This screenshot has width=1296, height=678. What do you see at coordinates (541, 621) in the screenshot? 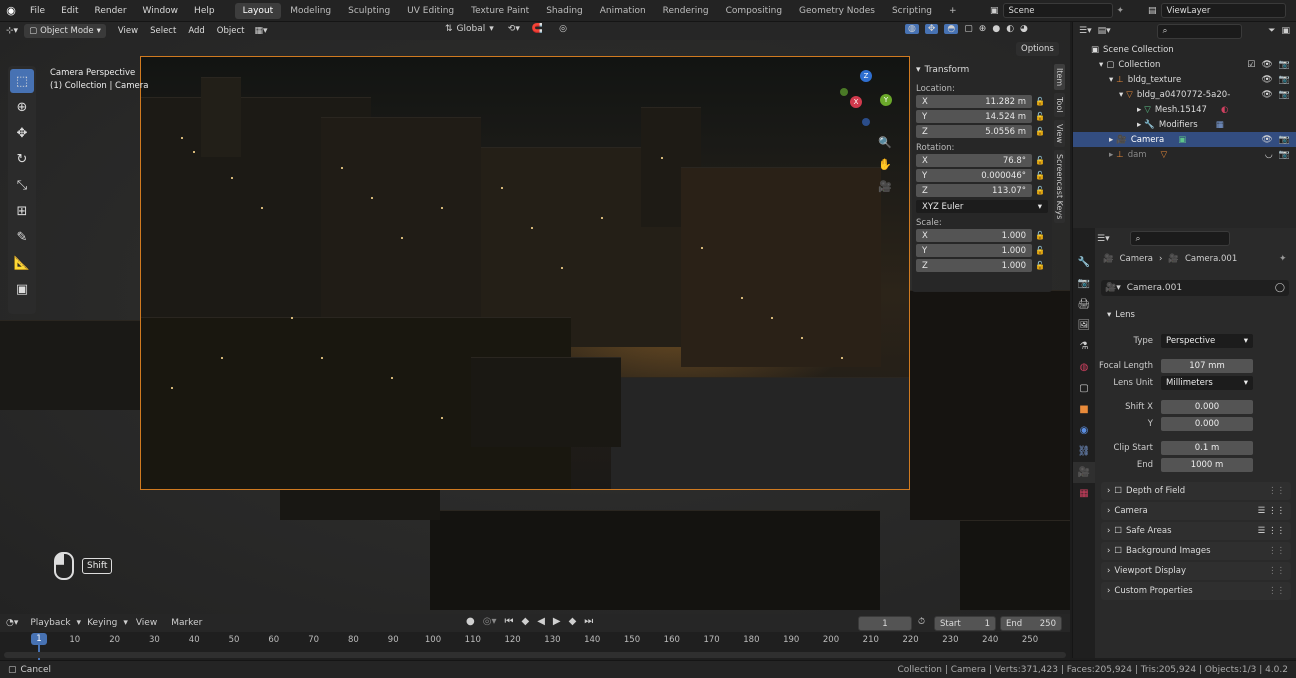
I see `play-reverse-icon: ◀` at bounding box center [541, 621].